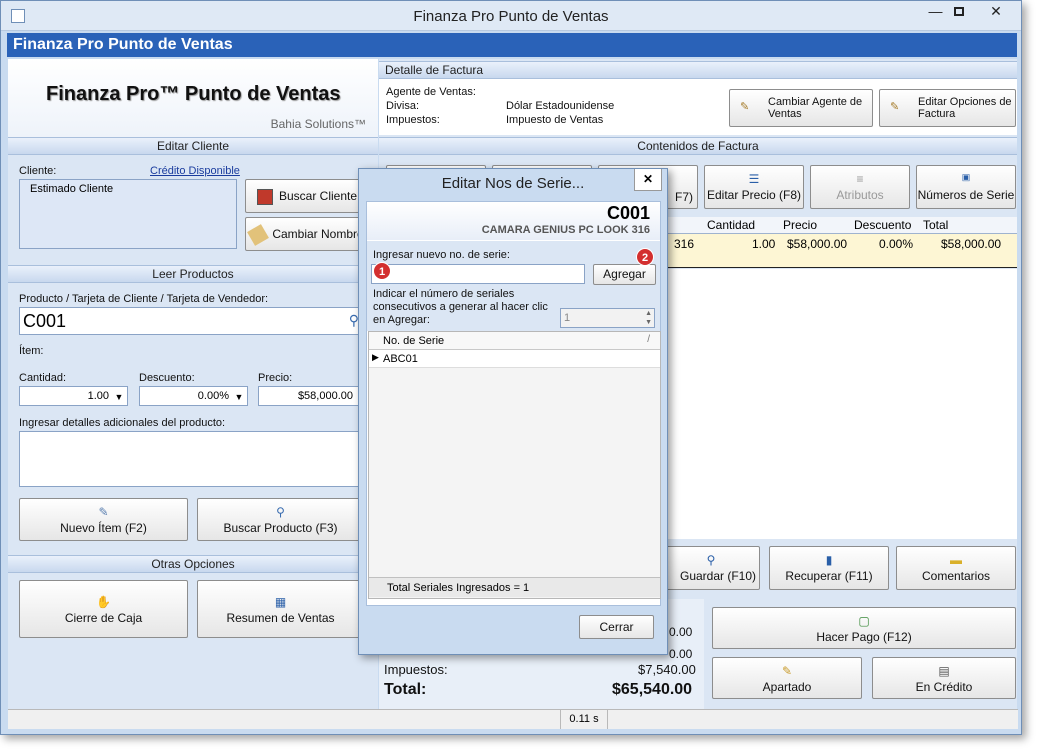 This screenshot has height=749, width=1039. I want to click on maximize-icon, so click(959, 11).